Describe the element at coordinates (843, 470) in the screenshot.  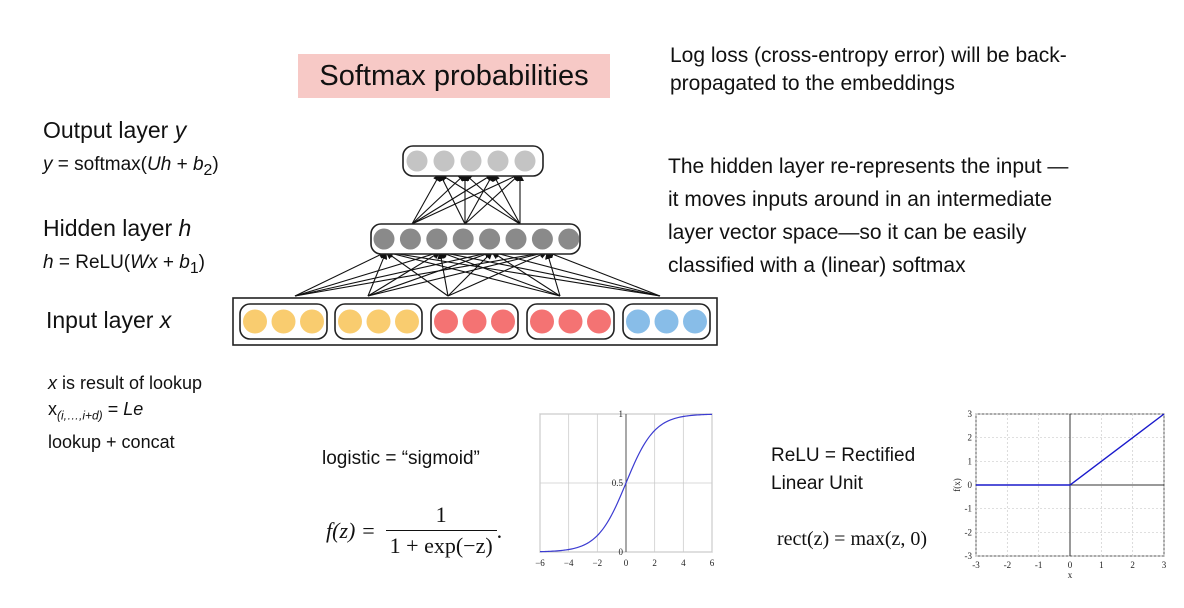
I see `relu-label: ReLU = Rectified Linear Unit` at that location.